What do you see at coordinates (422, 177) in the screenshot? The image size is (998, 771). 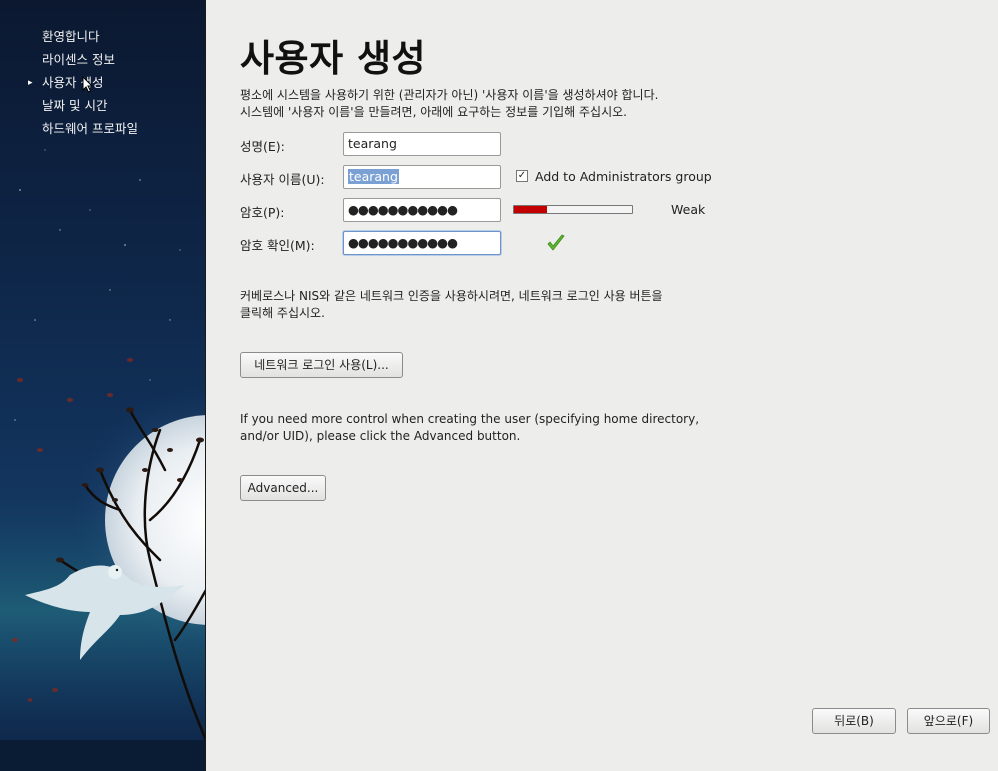 I see `username-field: tearang` at bounding box center [422, 177].